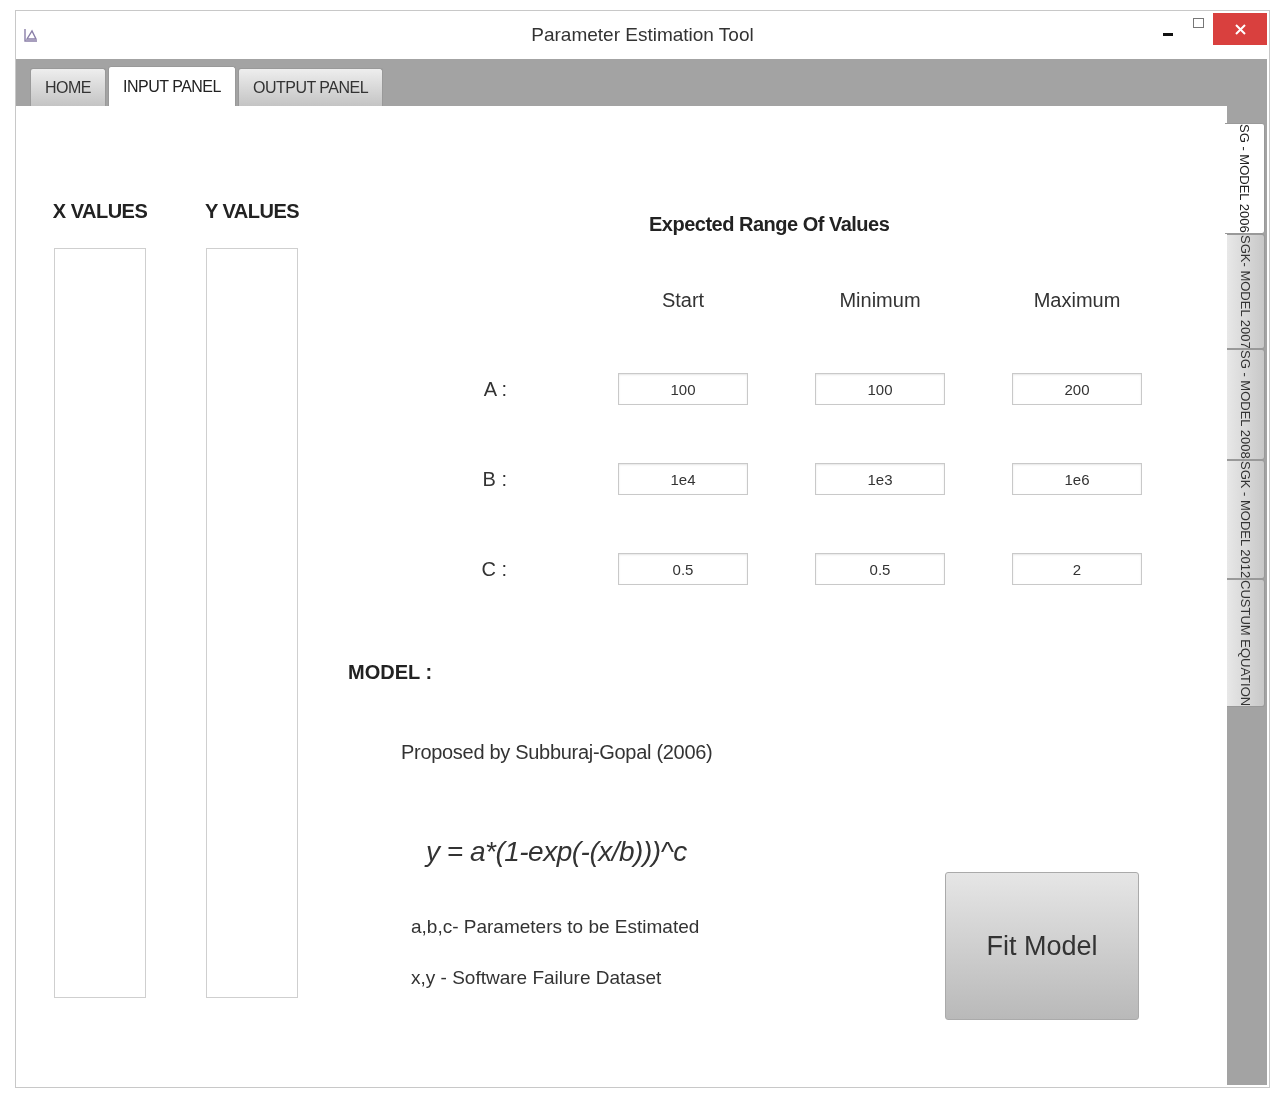  What do you see at coordinates (1077, 300) in the screenshot?
I see `column-label: Maximum` at bounding box center [1077, 300].